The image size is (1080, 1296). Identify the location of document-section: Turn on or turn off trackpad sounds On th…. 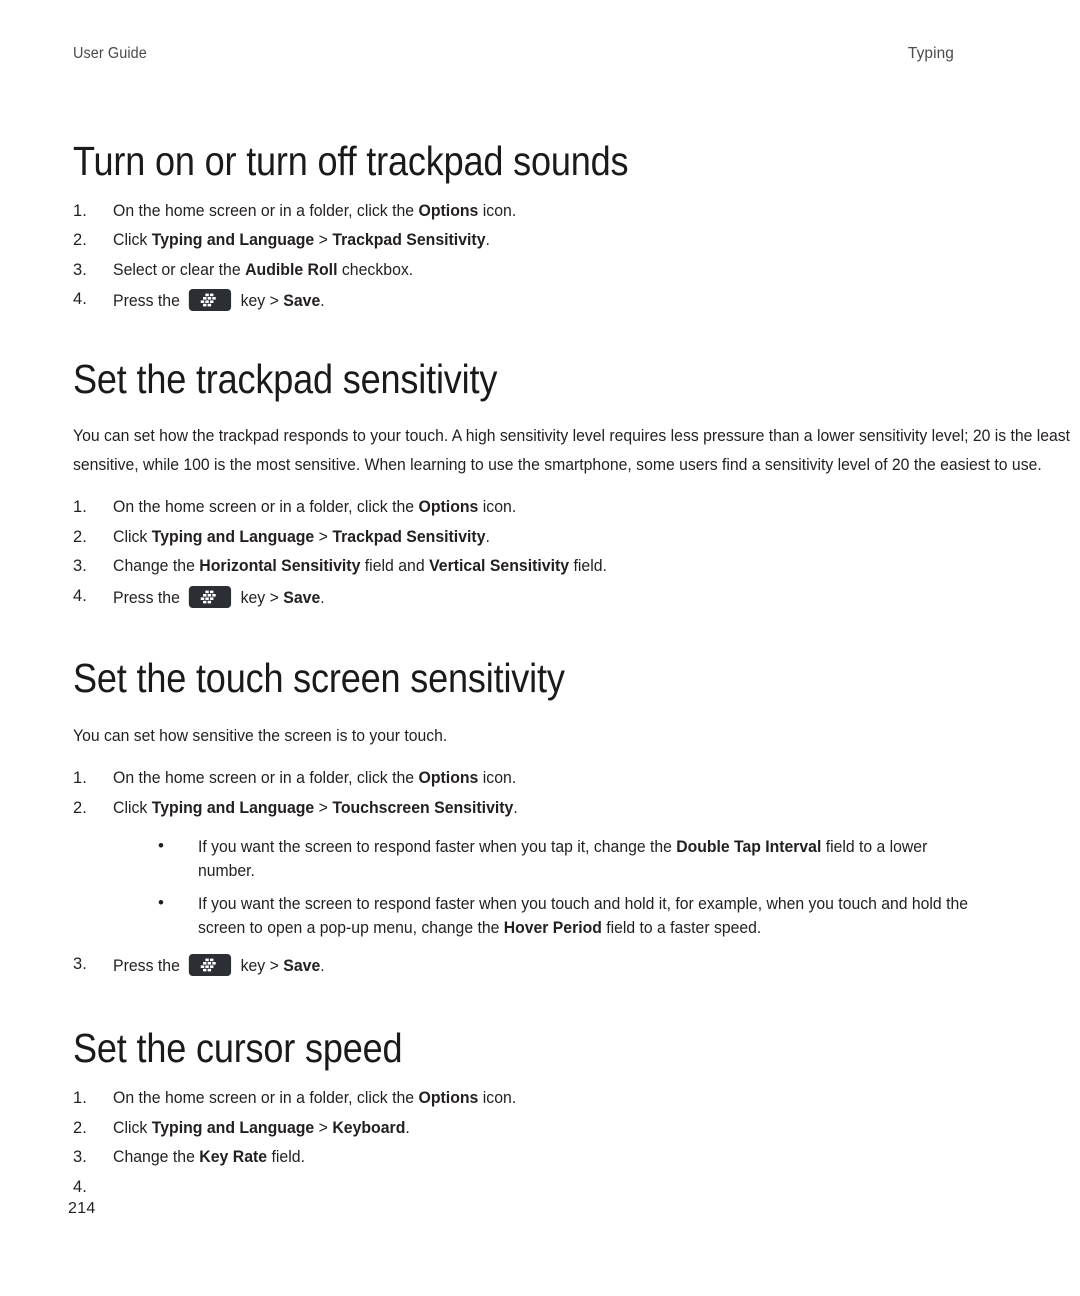
(547, 226).